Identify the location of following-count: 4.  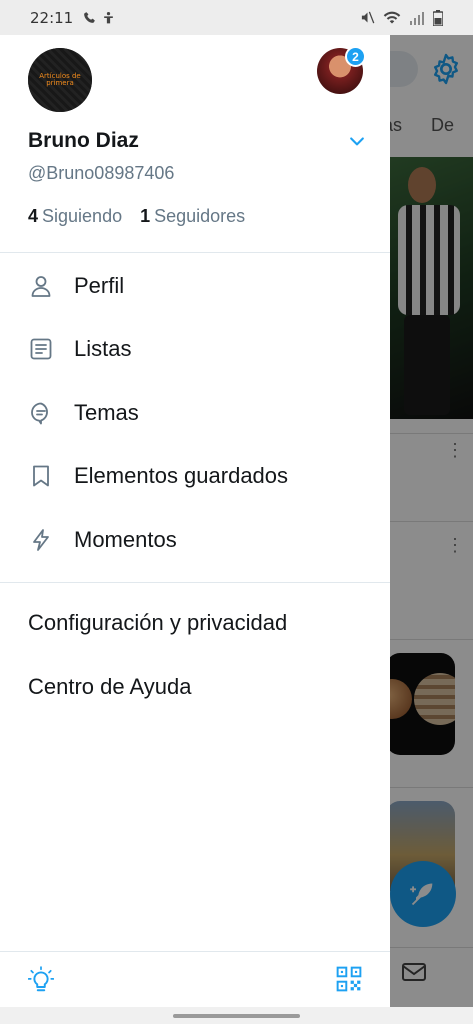
(33, 216).